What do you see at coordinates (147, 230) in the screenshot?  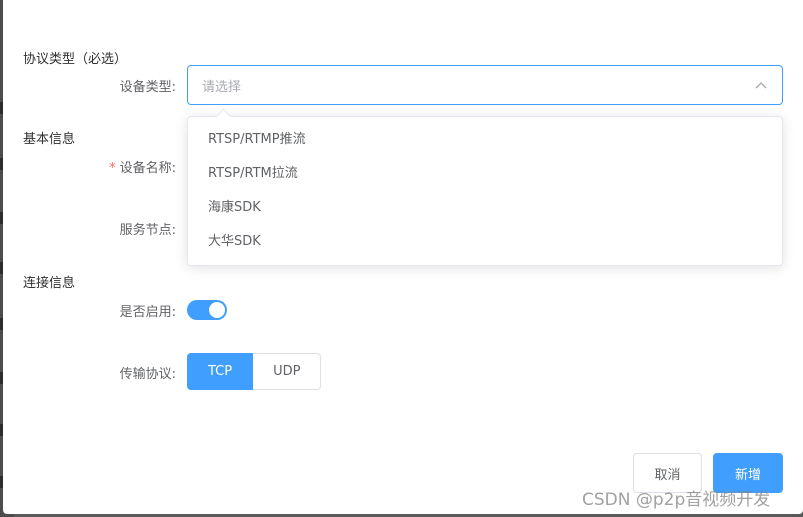 I see `service-node-label: 服务节点:` at bounding box center [147, 230].